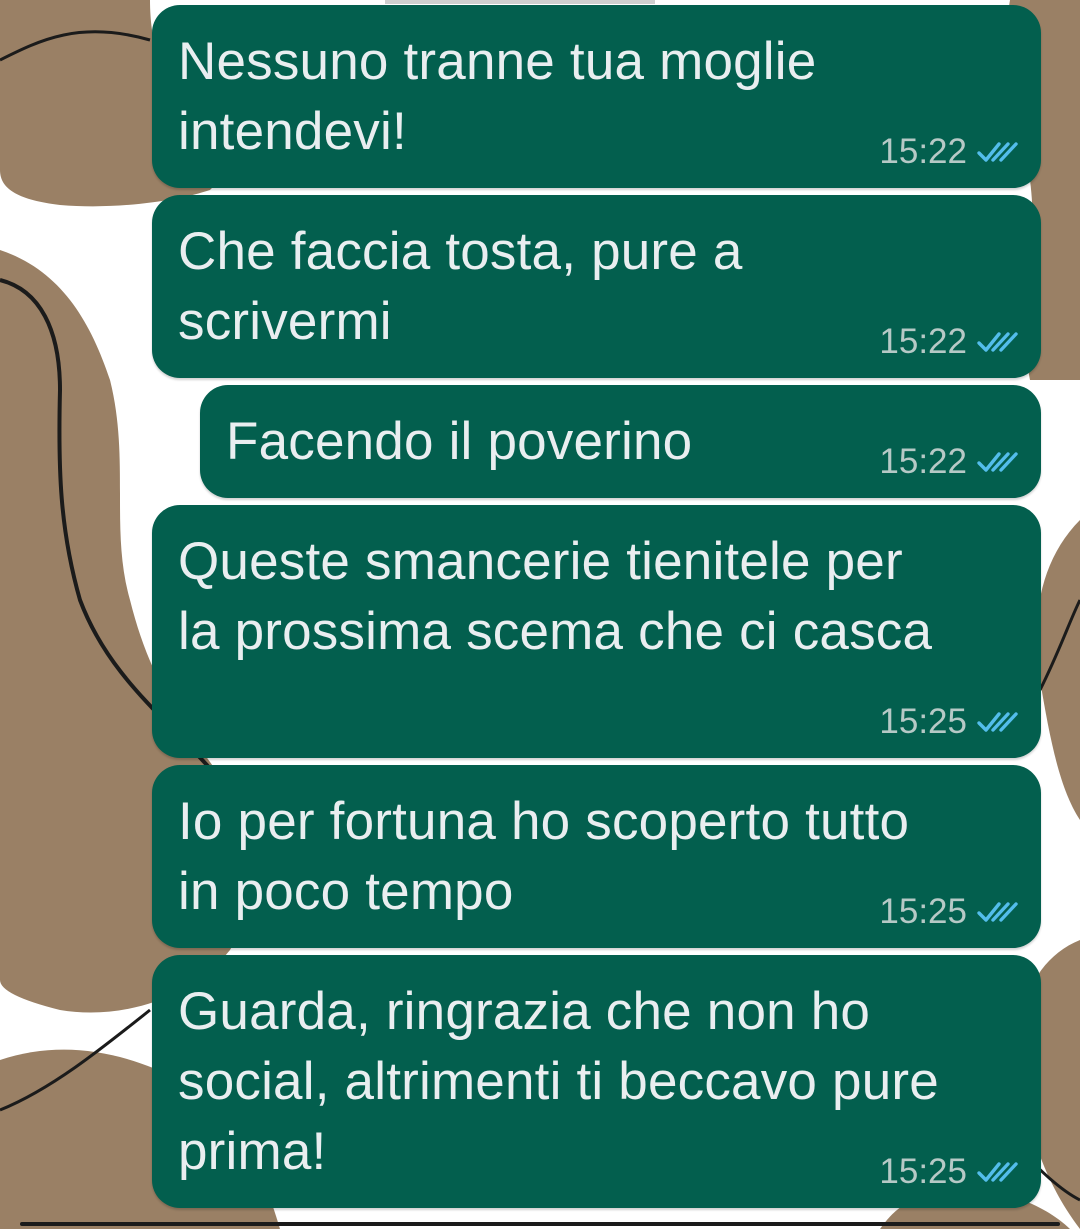 The image size is (1080, 1229). Describe the element at coordinates (540, 1224) in the screenshot. I see `bottom-divider` at that location.